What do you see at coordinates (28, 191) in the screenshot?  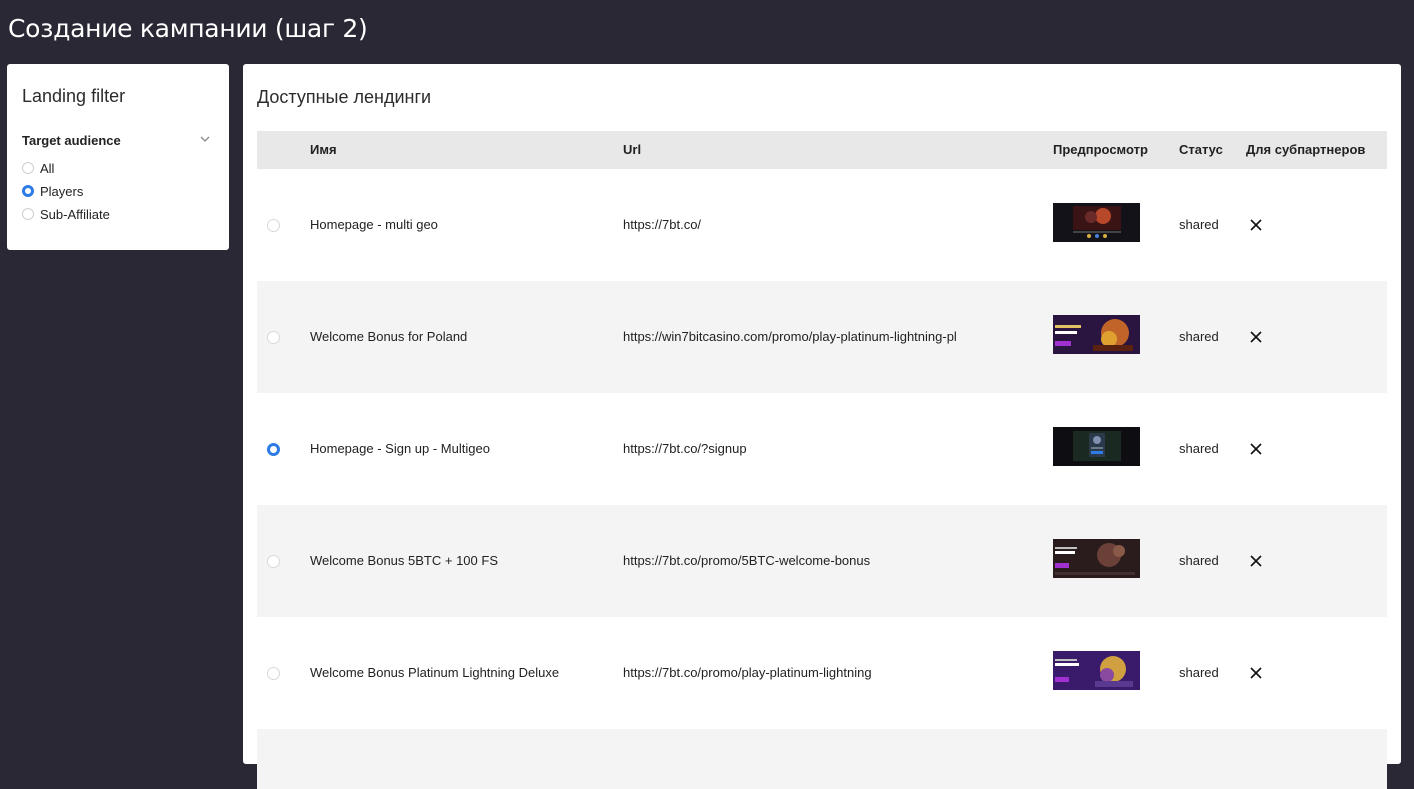 I see `radio-players` at bounding box center [28, 191].